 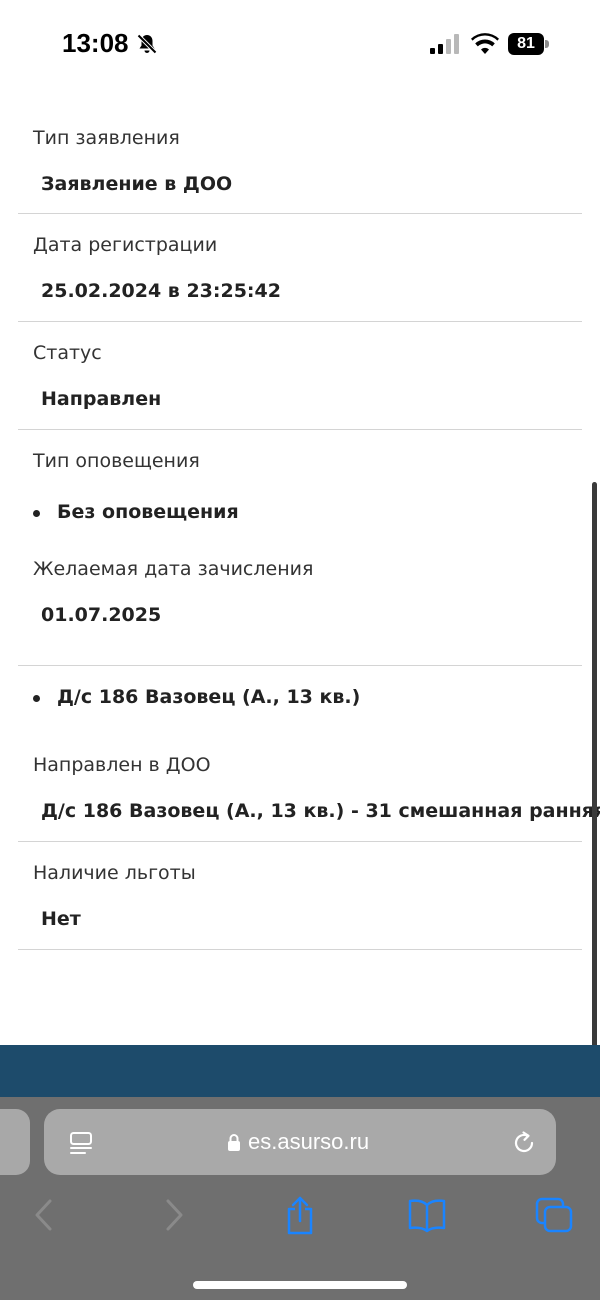 I want to click on field-request-type: Тип заявления Заявление в ДОО, so click(x=300, y=161).